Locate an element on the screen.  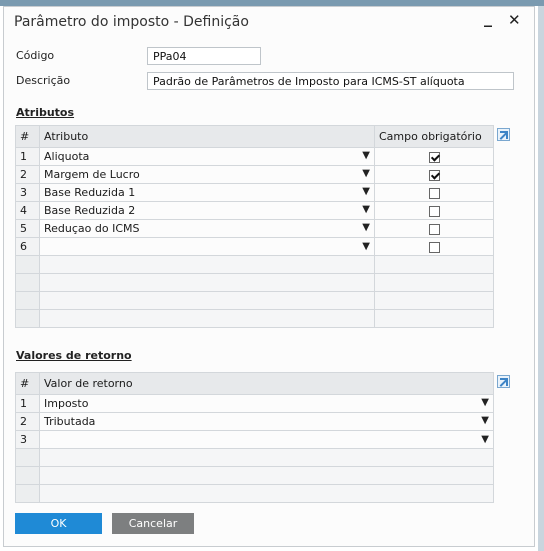
valores-section-label: Valores de retorno is located at coordinates (74, 355).